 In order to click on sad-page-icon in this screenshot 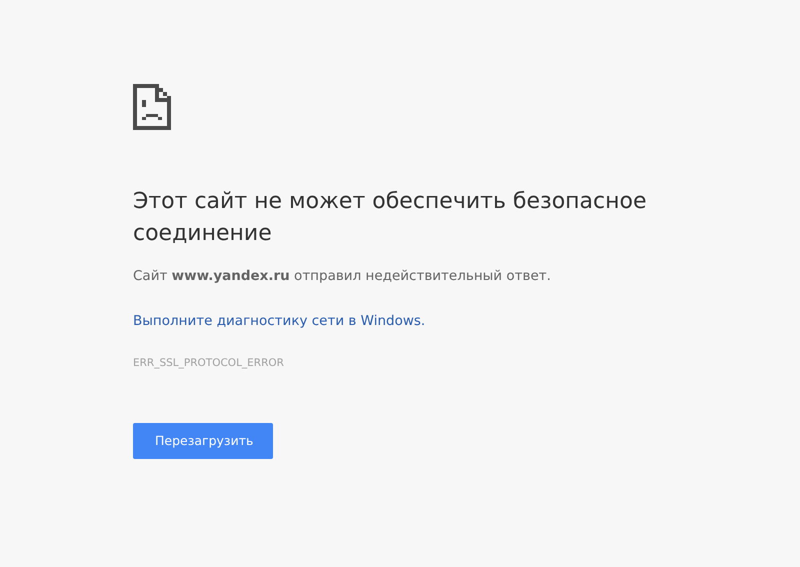, I will do `click(152, 107)`.